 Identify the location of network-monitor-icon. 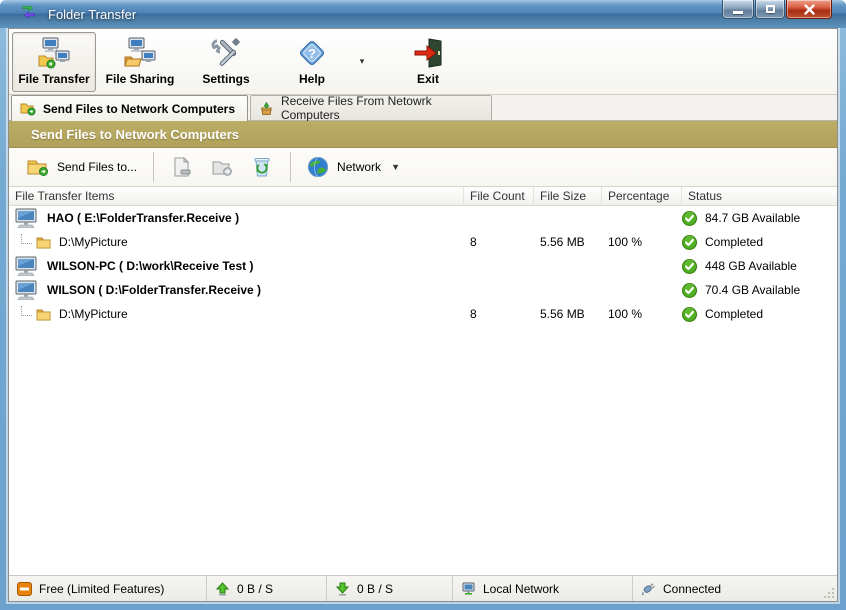
(468, 588).